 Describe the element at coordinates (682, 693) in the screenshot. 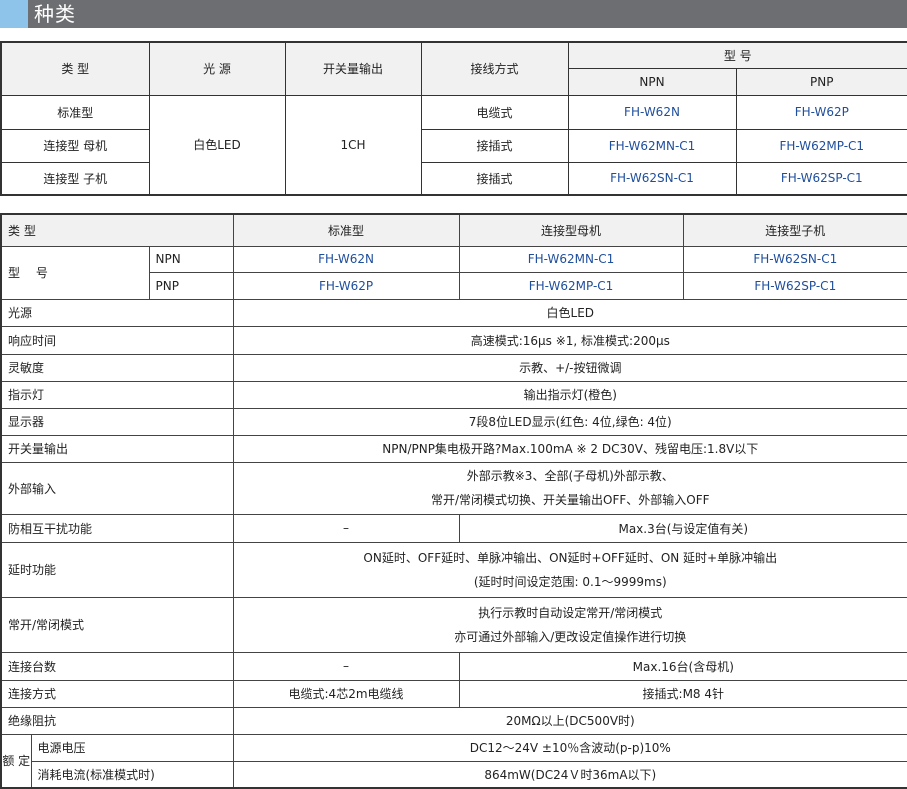

I see `t2-wiring-right: 接插式:M8 4针` at that location.